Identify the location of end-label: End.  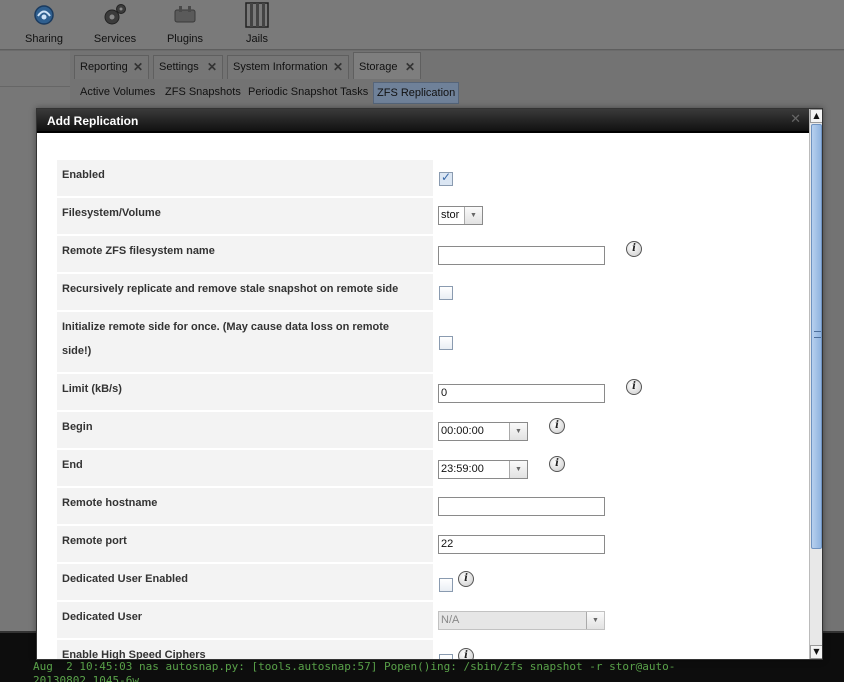
(72, 465).